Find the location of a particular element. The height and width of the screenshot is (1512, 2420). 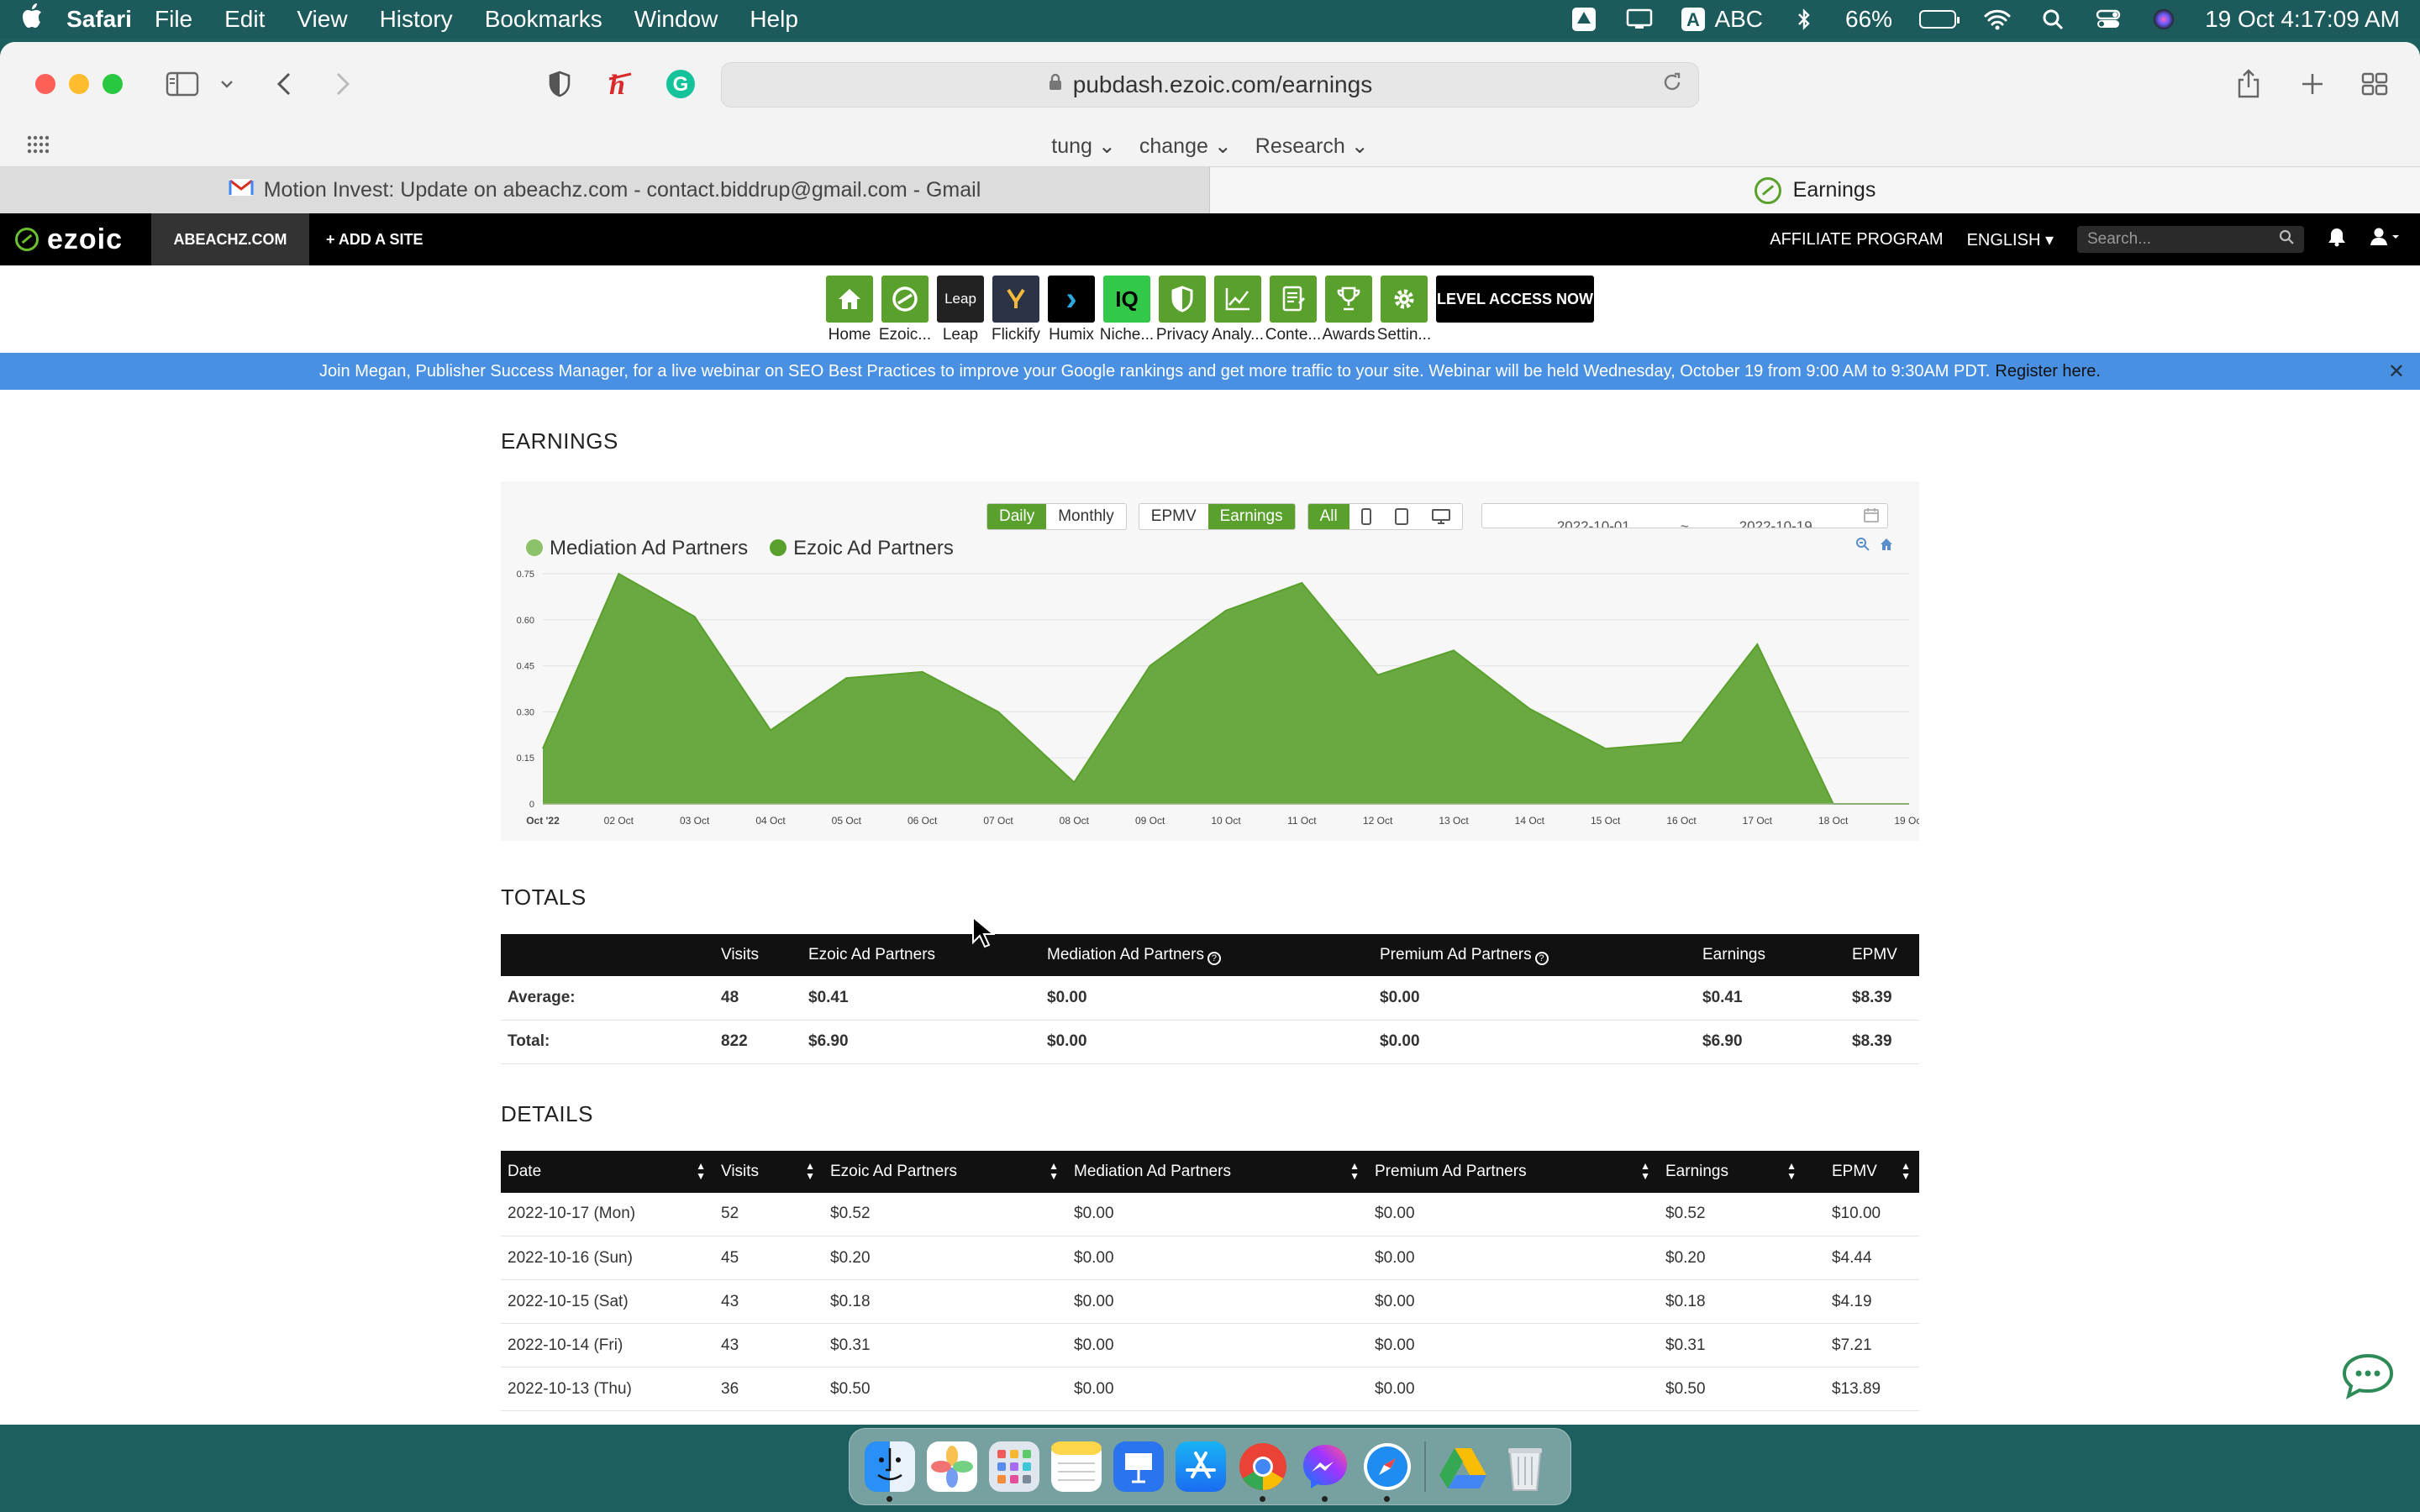

sidebar-toggle-button is located at coordinates (182, 84).